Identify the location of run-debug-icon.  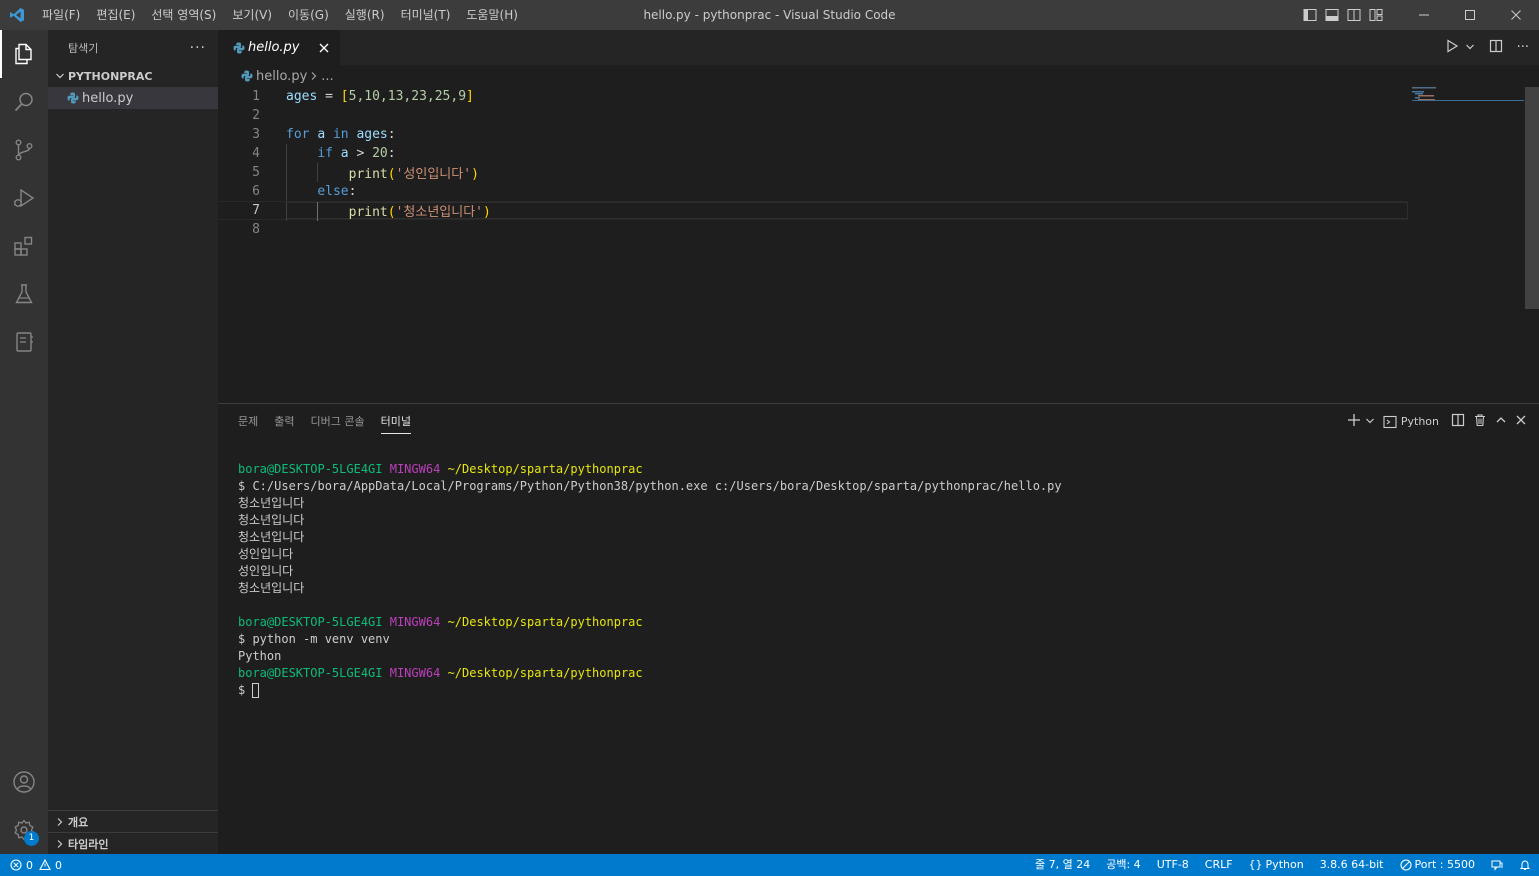
(24, 198).